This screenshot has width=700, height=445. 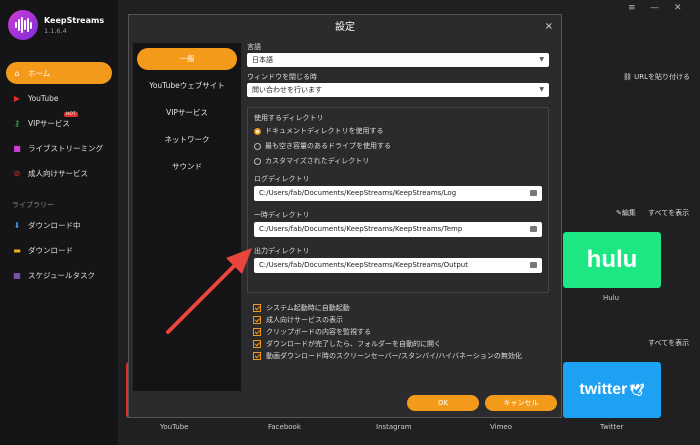 What do you see at coordinates (322, 146) in the screenshot?
I see `radio-largest-drive: 最も空き容量のあるドライブを使用する` at bounding box center [322, 146].